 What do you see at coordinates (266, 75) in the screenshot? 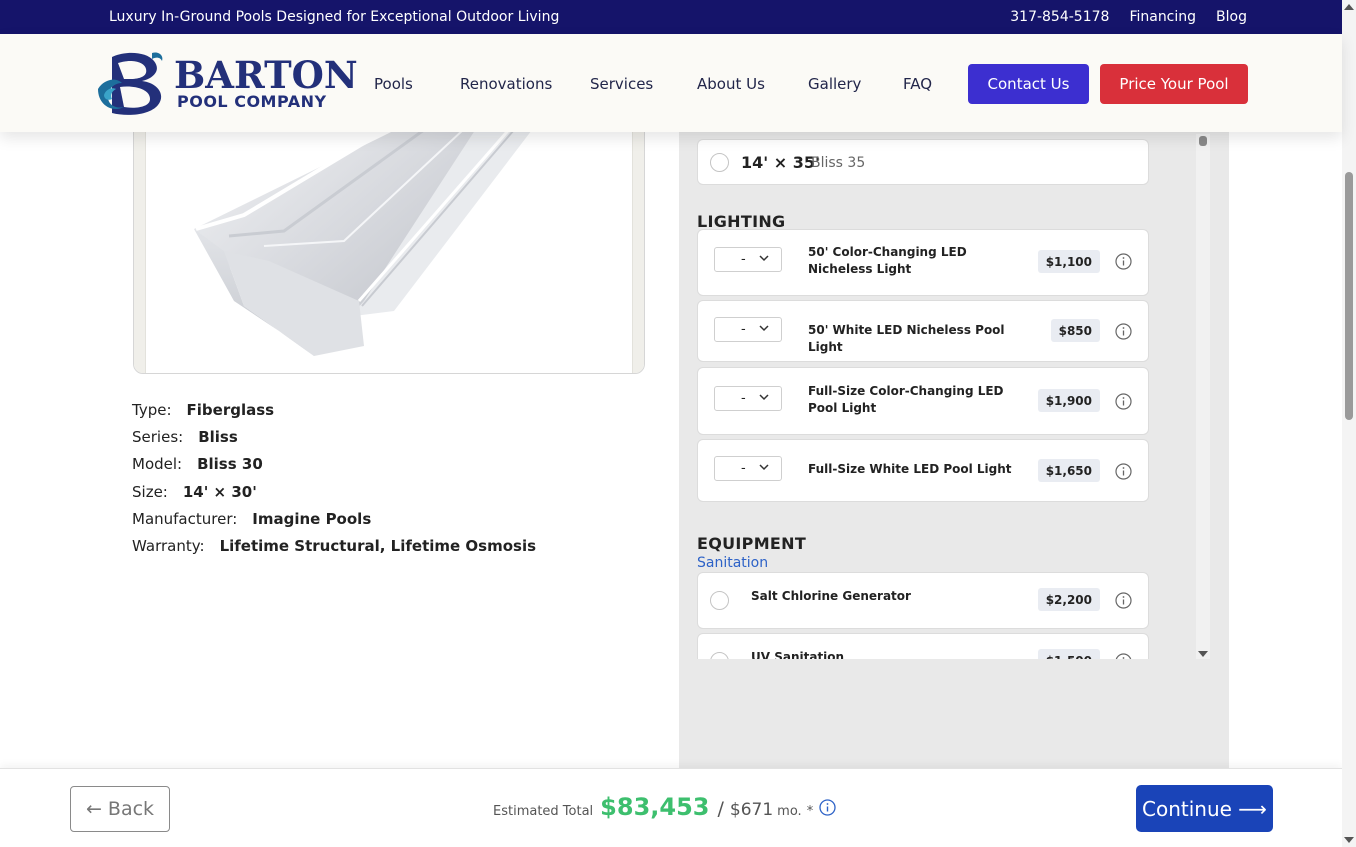
I see `logo-name: BARTON` at bounding box center [266, 75].